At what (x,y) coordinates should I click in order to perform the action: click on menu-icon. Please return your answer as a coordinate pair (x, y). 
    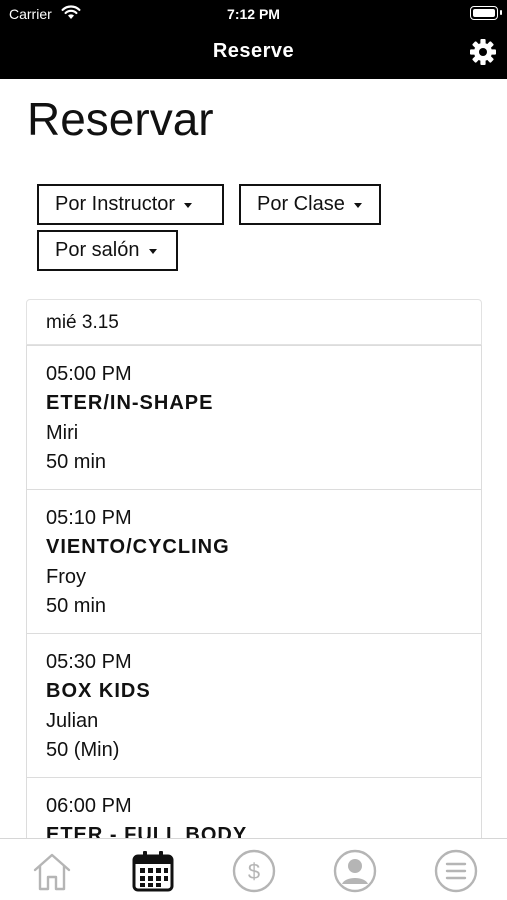
    Looking at the image, I should click on (456, 871).